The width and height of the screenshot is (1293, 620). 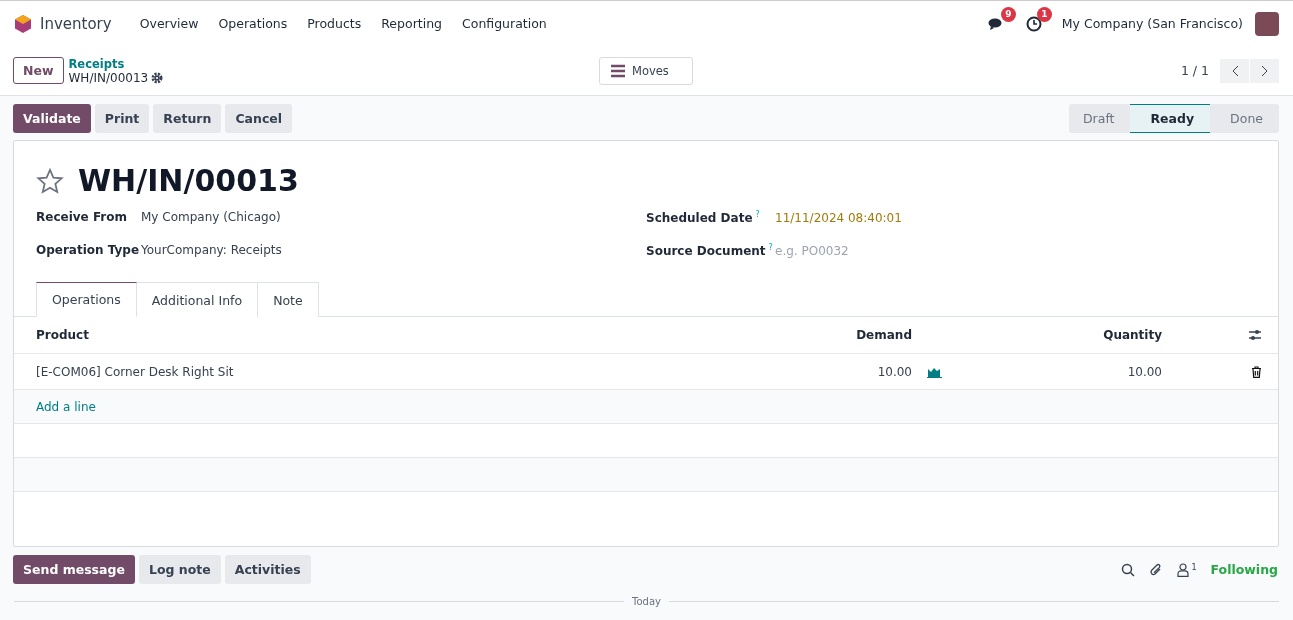 I want to click on person-icon, so click(x=1183, y=569).